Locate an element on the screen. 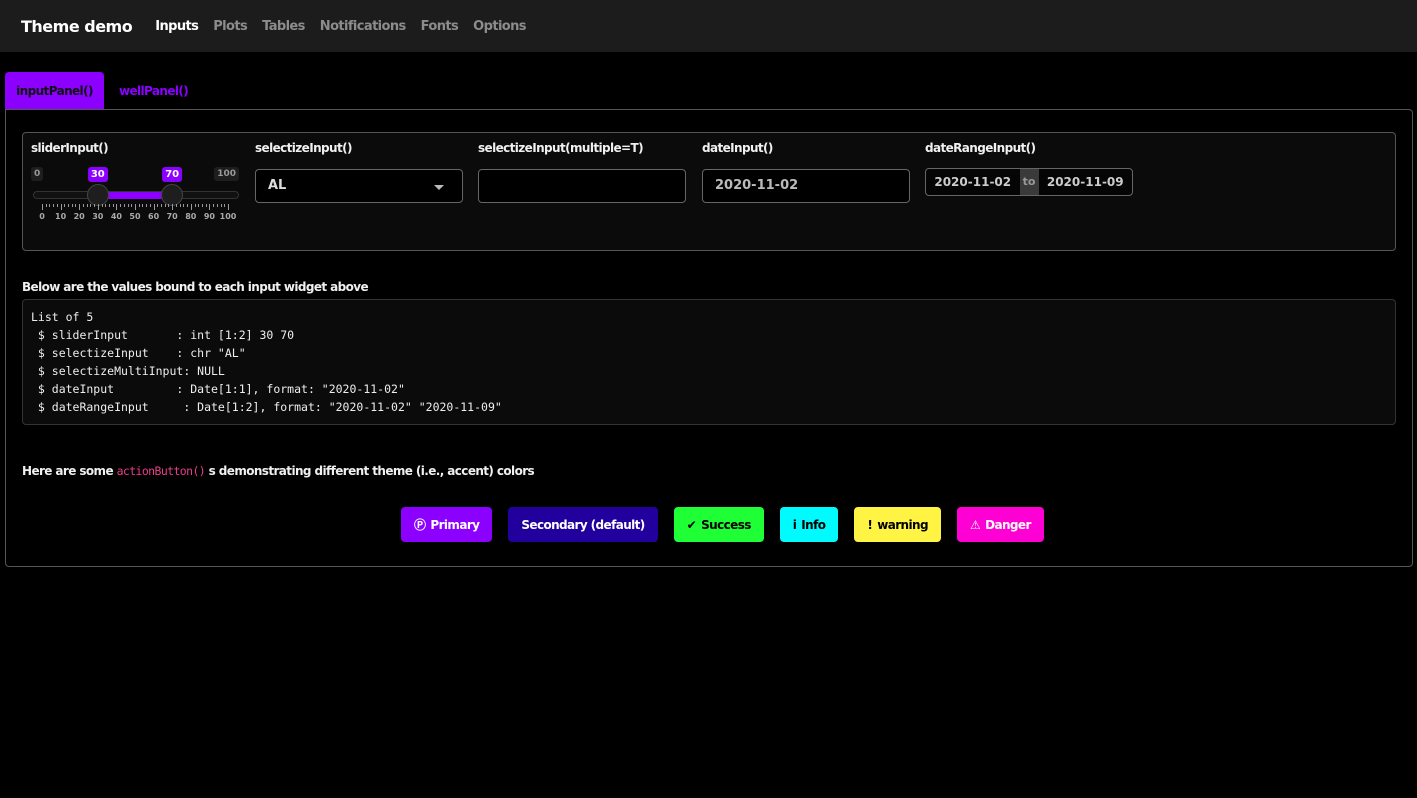 The width and height of the screenshot is (1417, 798). slider-high-value: 70 is located at coordinates (172, 174).